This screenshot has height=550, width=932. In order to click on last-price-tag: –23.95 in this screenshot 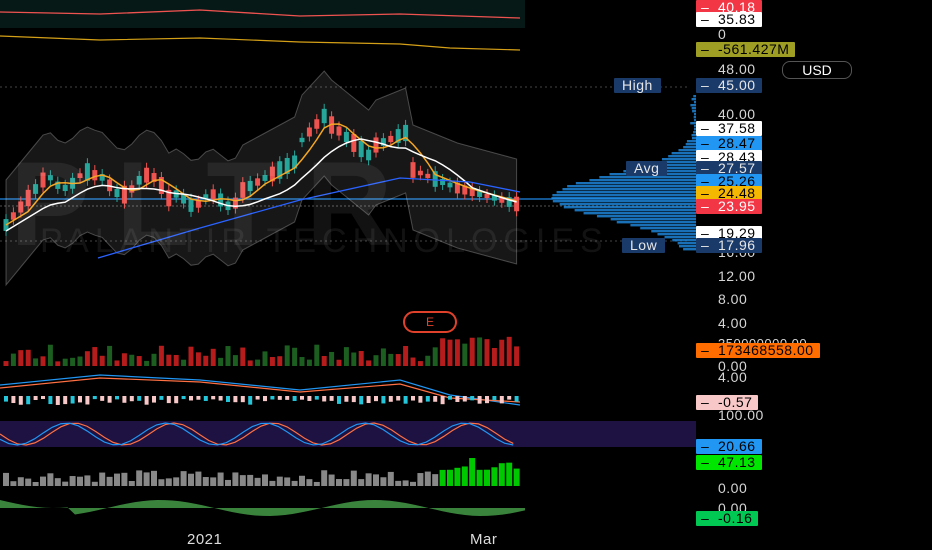, I will do `click(729, 206)`.